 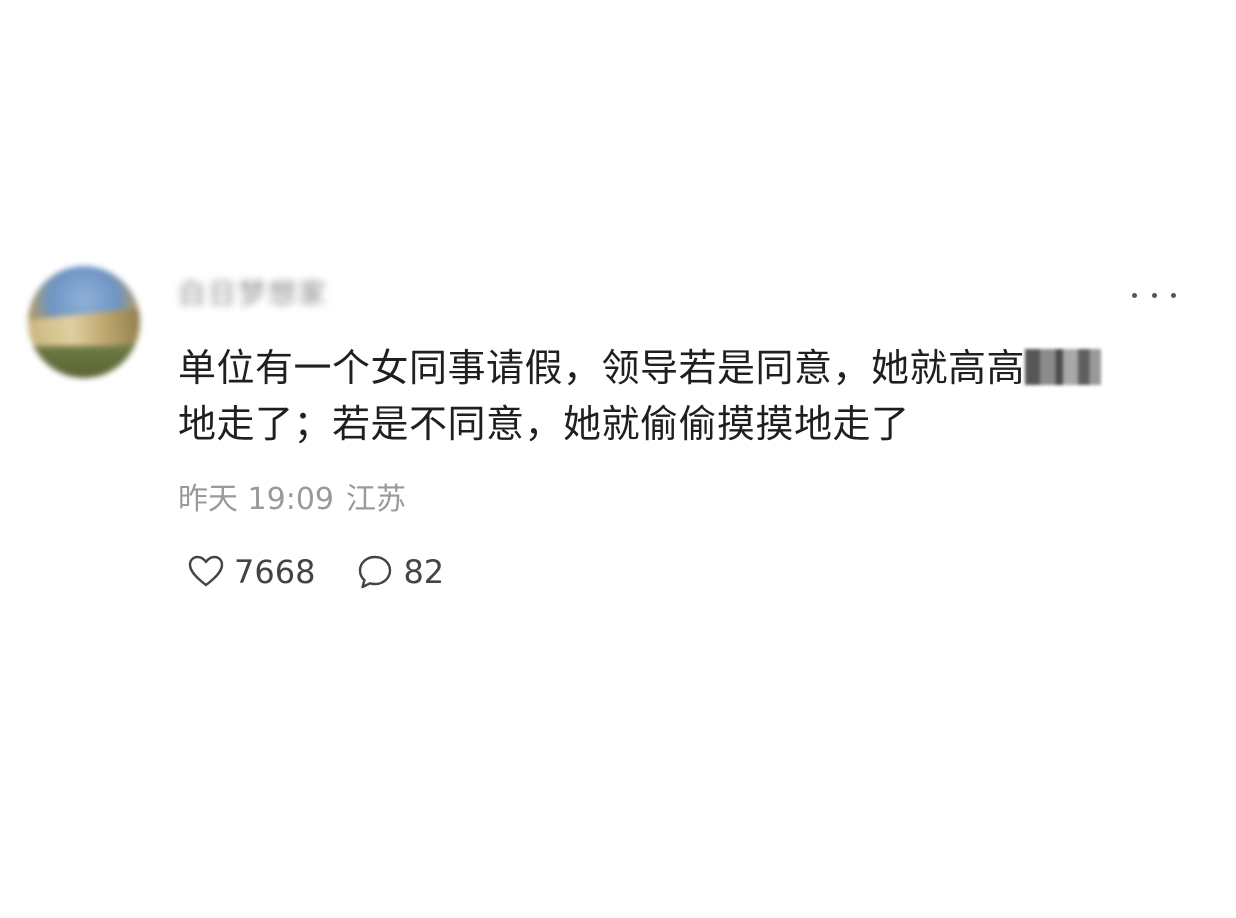 I want to click on reply-button: 82, so click(x=399, y=572).